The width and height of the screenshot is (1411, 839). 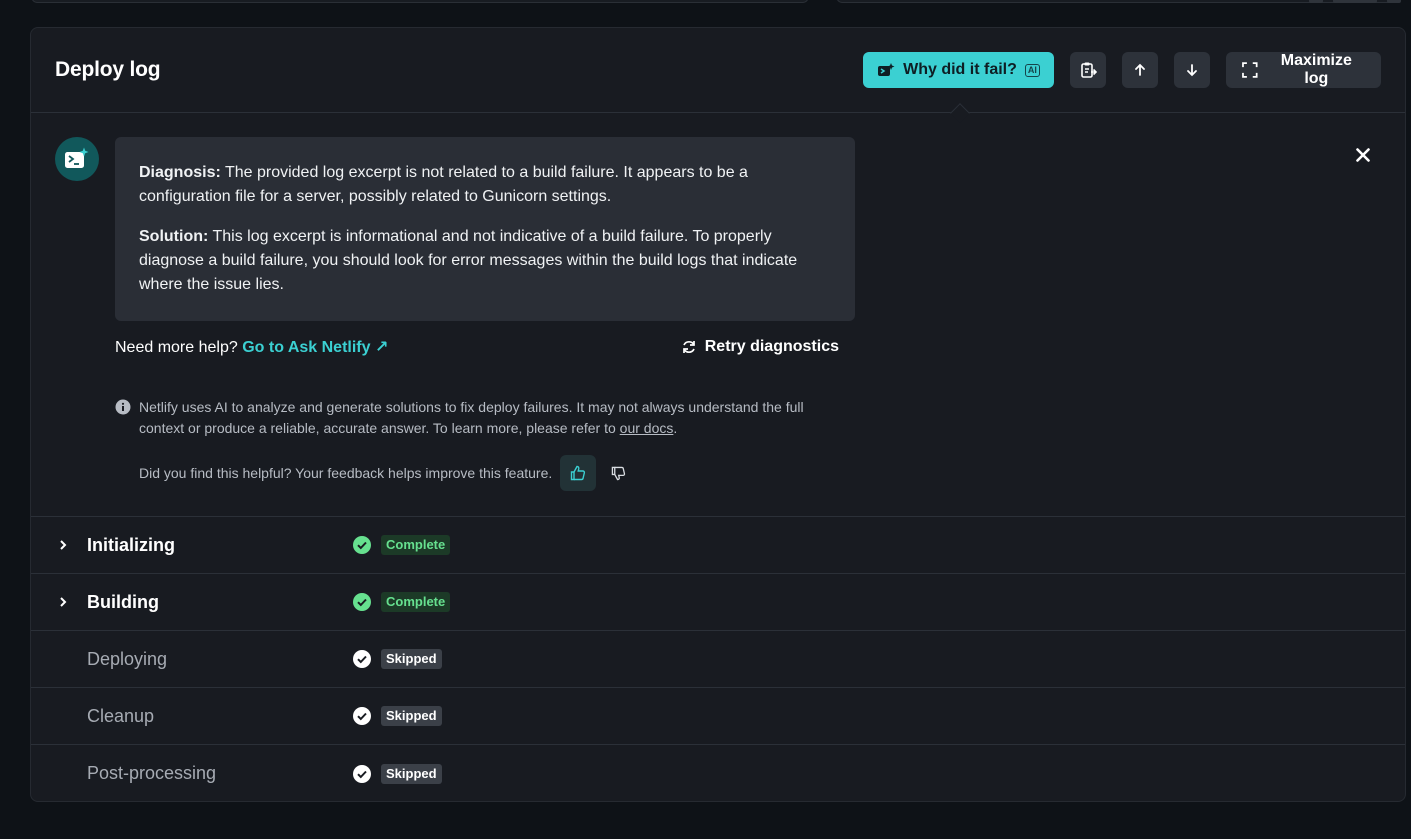 I want to click on copy-log-button, so click(x=1088, y=70).